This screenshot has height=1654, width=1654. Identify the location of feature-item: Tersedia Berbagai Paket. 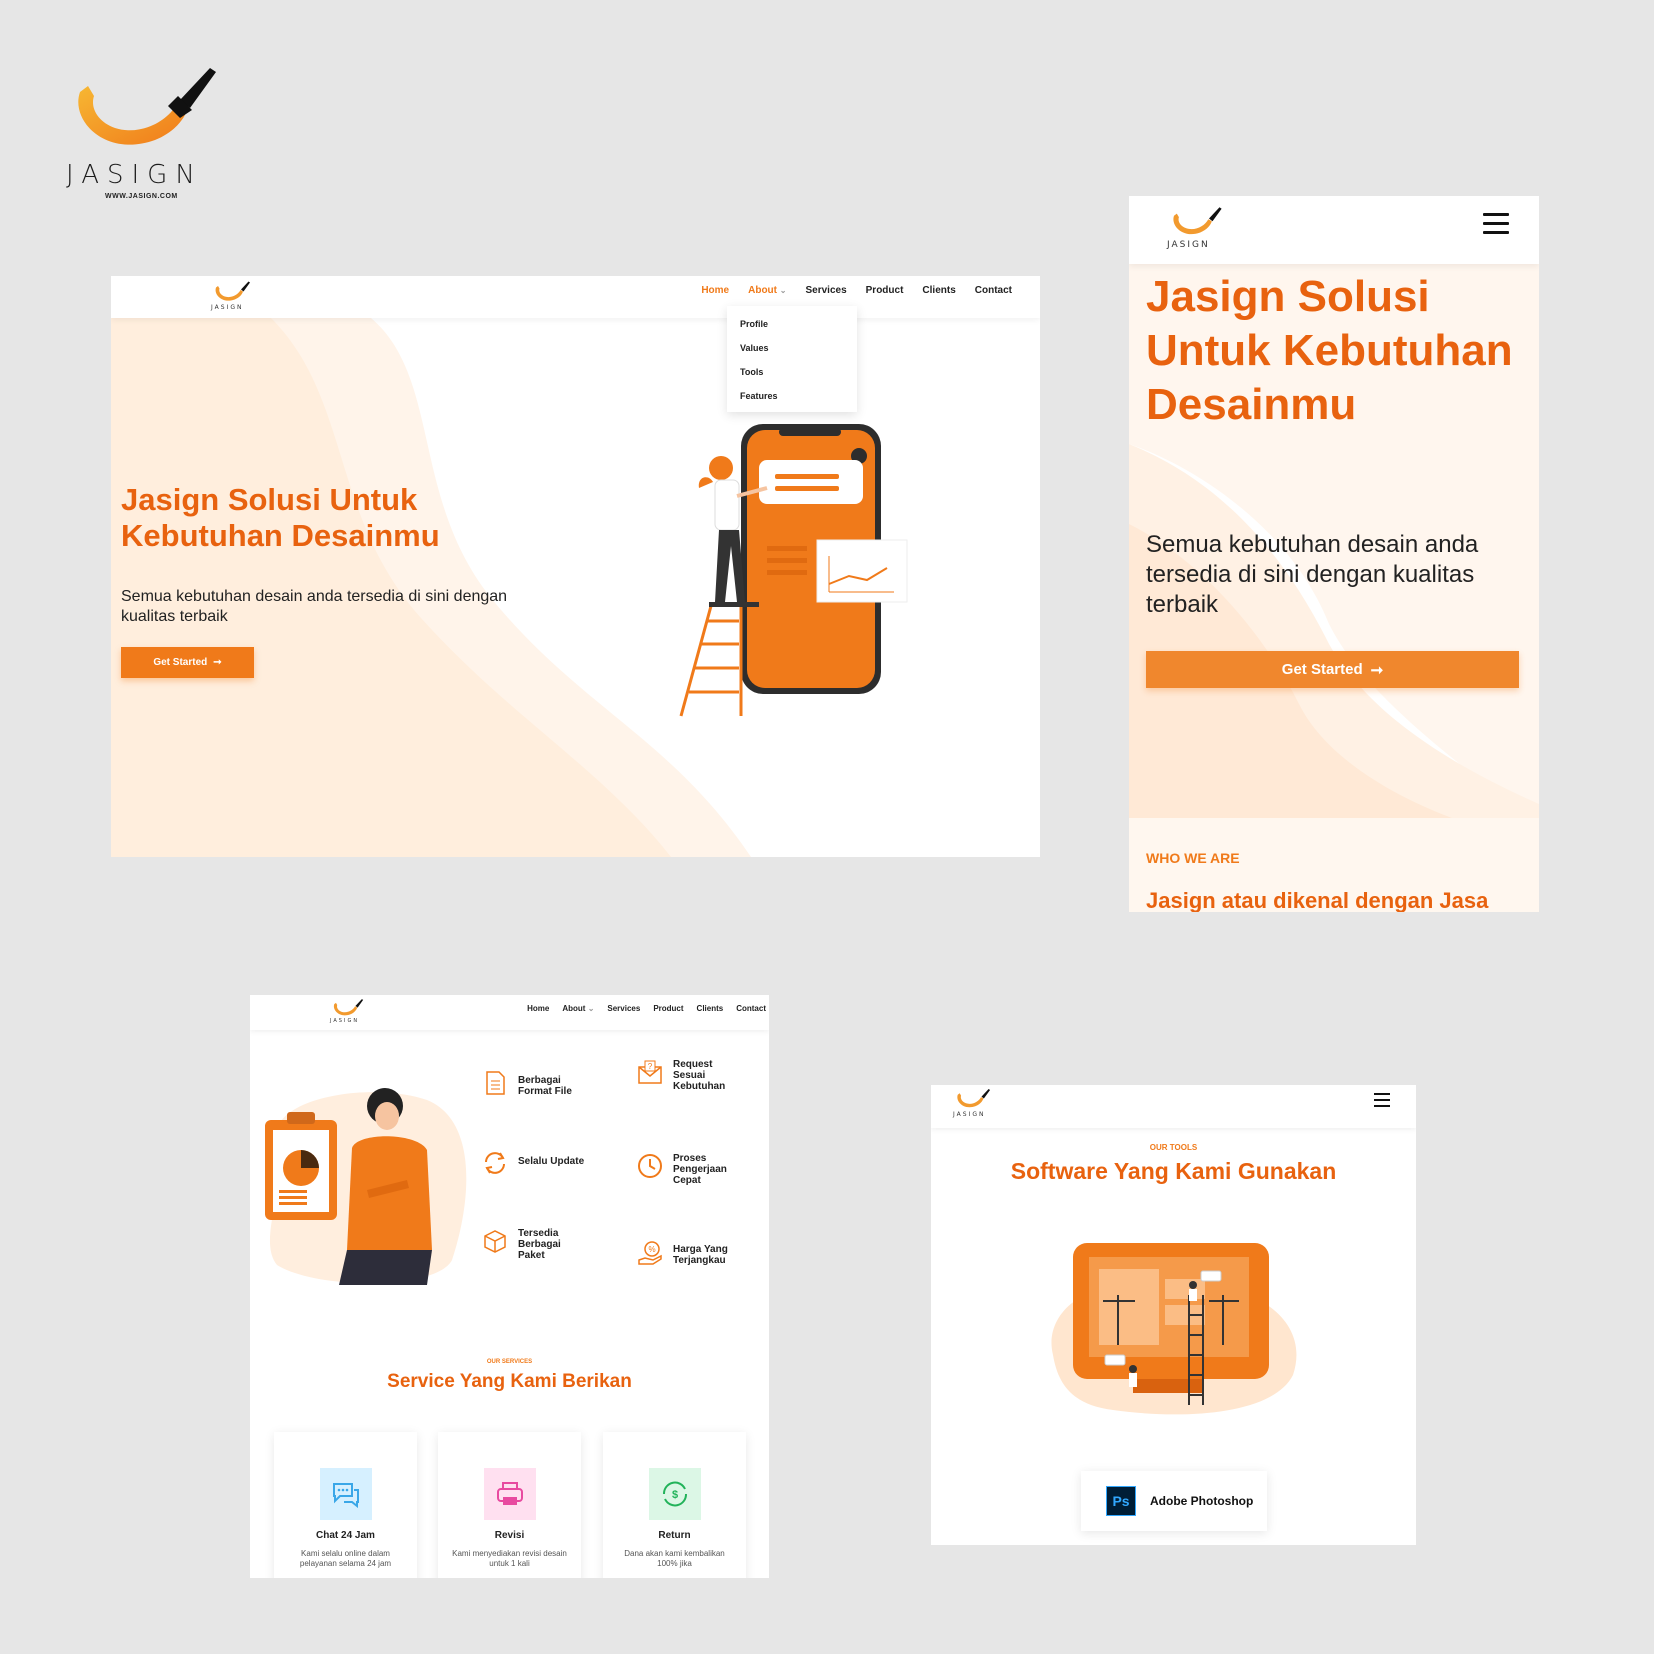
(535, 1244).